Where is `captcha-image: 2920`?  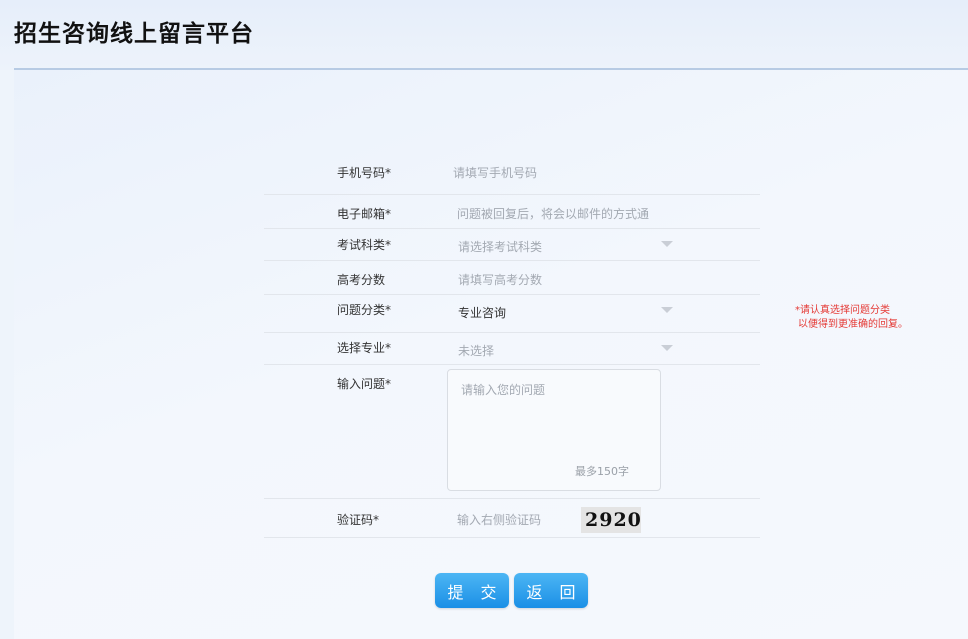 captcha-image: 2920 is located at coordinates (611, 520).